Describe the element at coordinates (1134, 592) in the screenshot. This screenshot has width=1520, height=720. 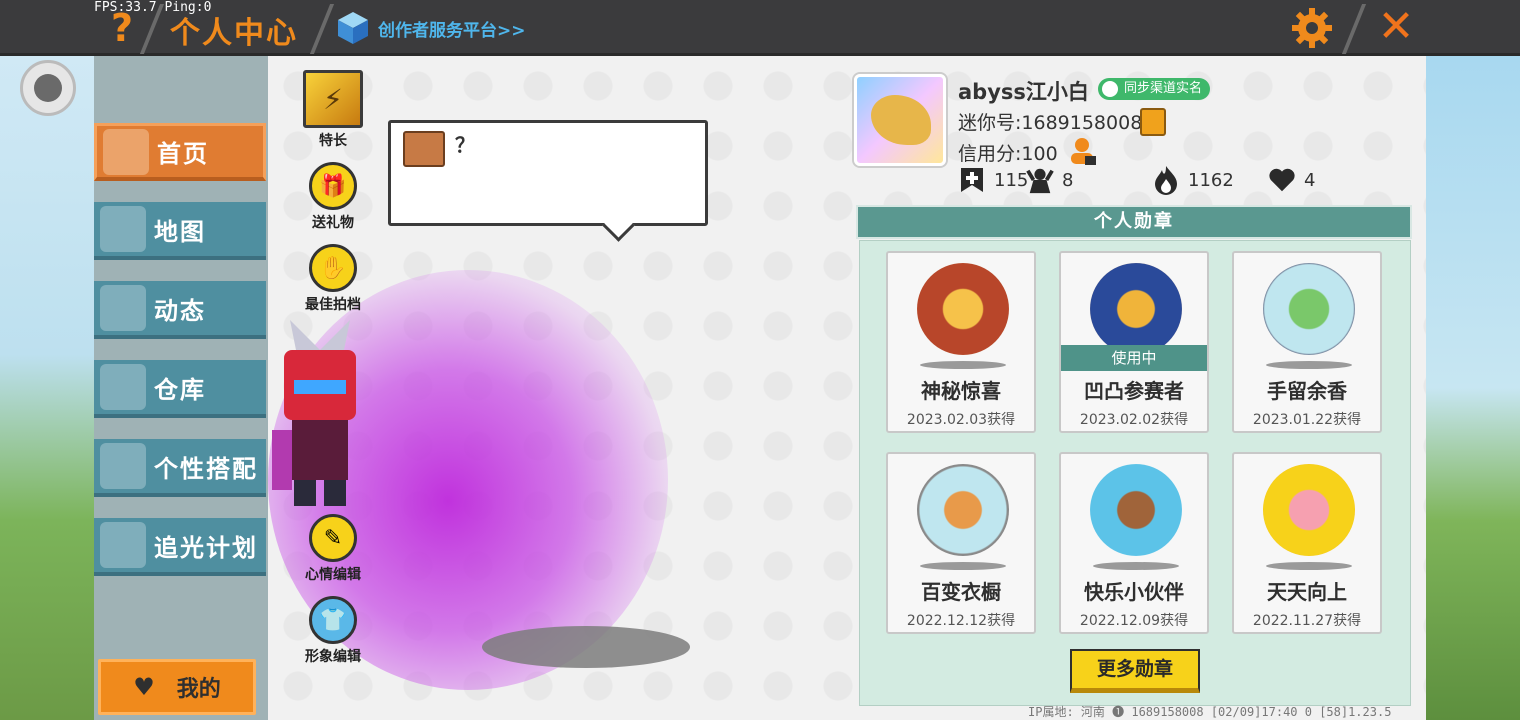
I see `medal-name: 快乐小伙伴` at that location.